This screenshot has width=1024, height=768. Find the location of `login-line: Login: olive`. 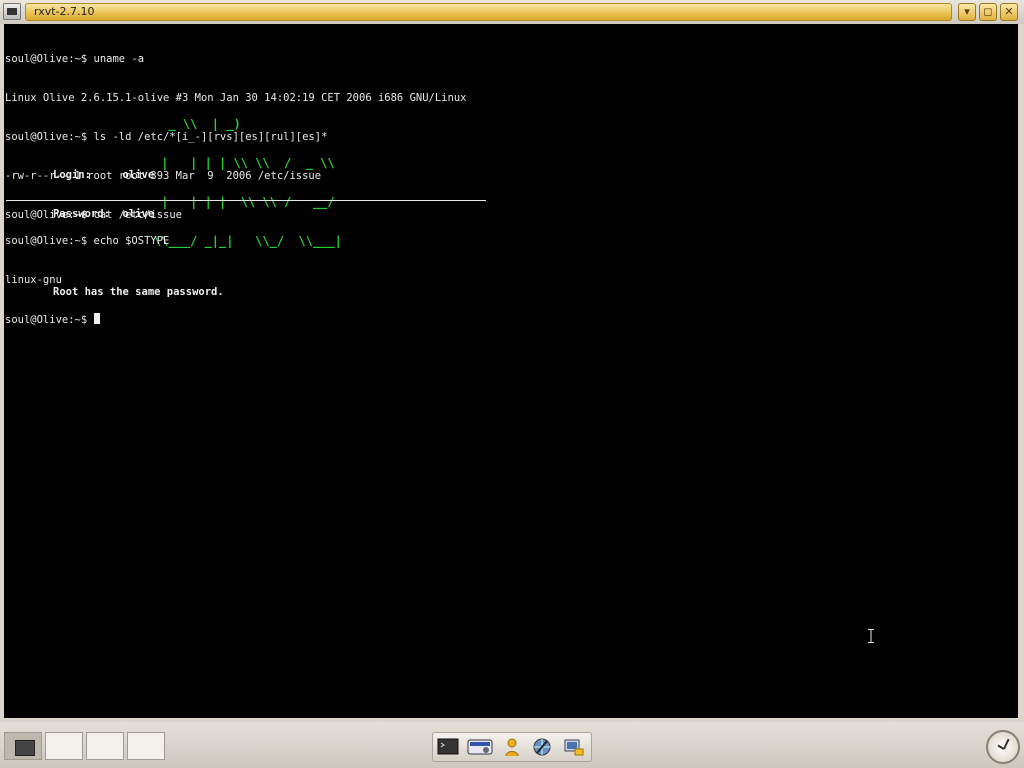

login-line: Login: olive is located at coordinates (104, 175).